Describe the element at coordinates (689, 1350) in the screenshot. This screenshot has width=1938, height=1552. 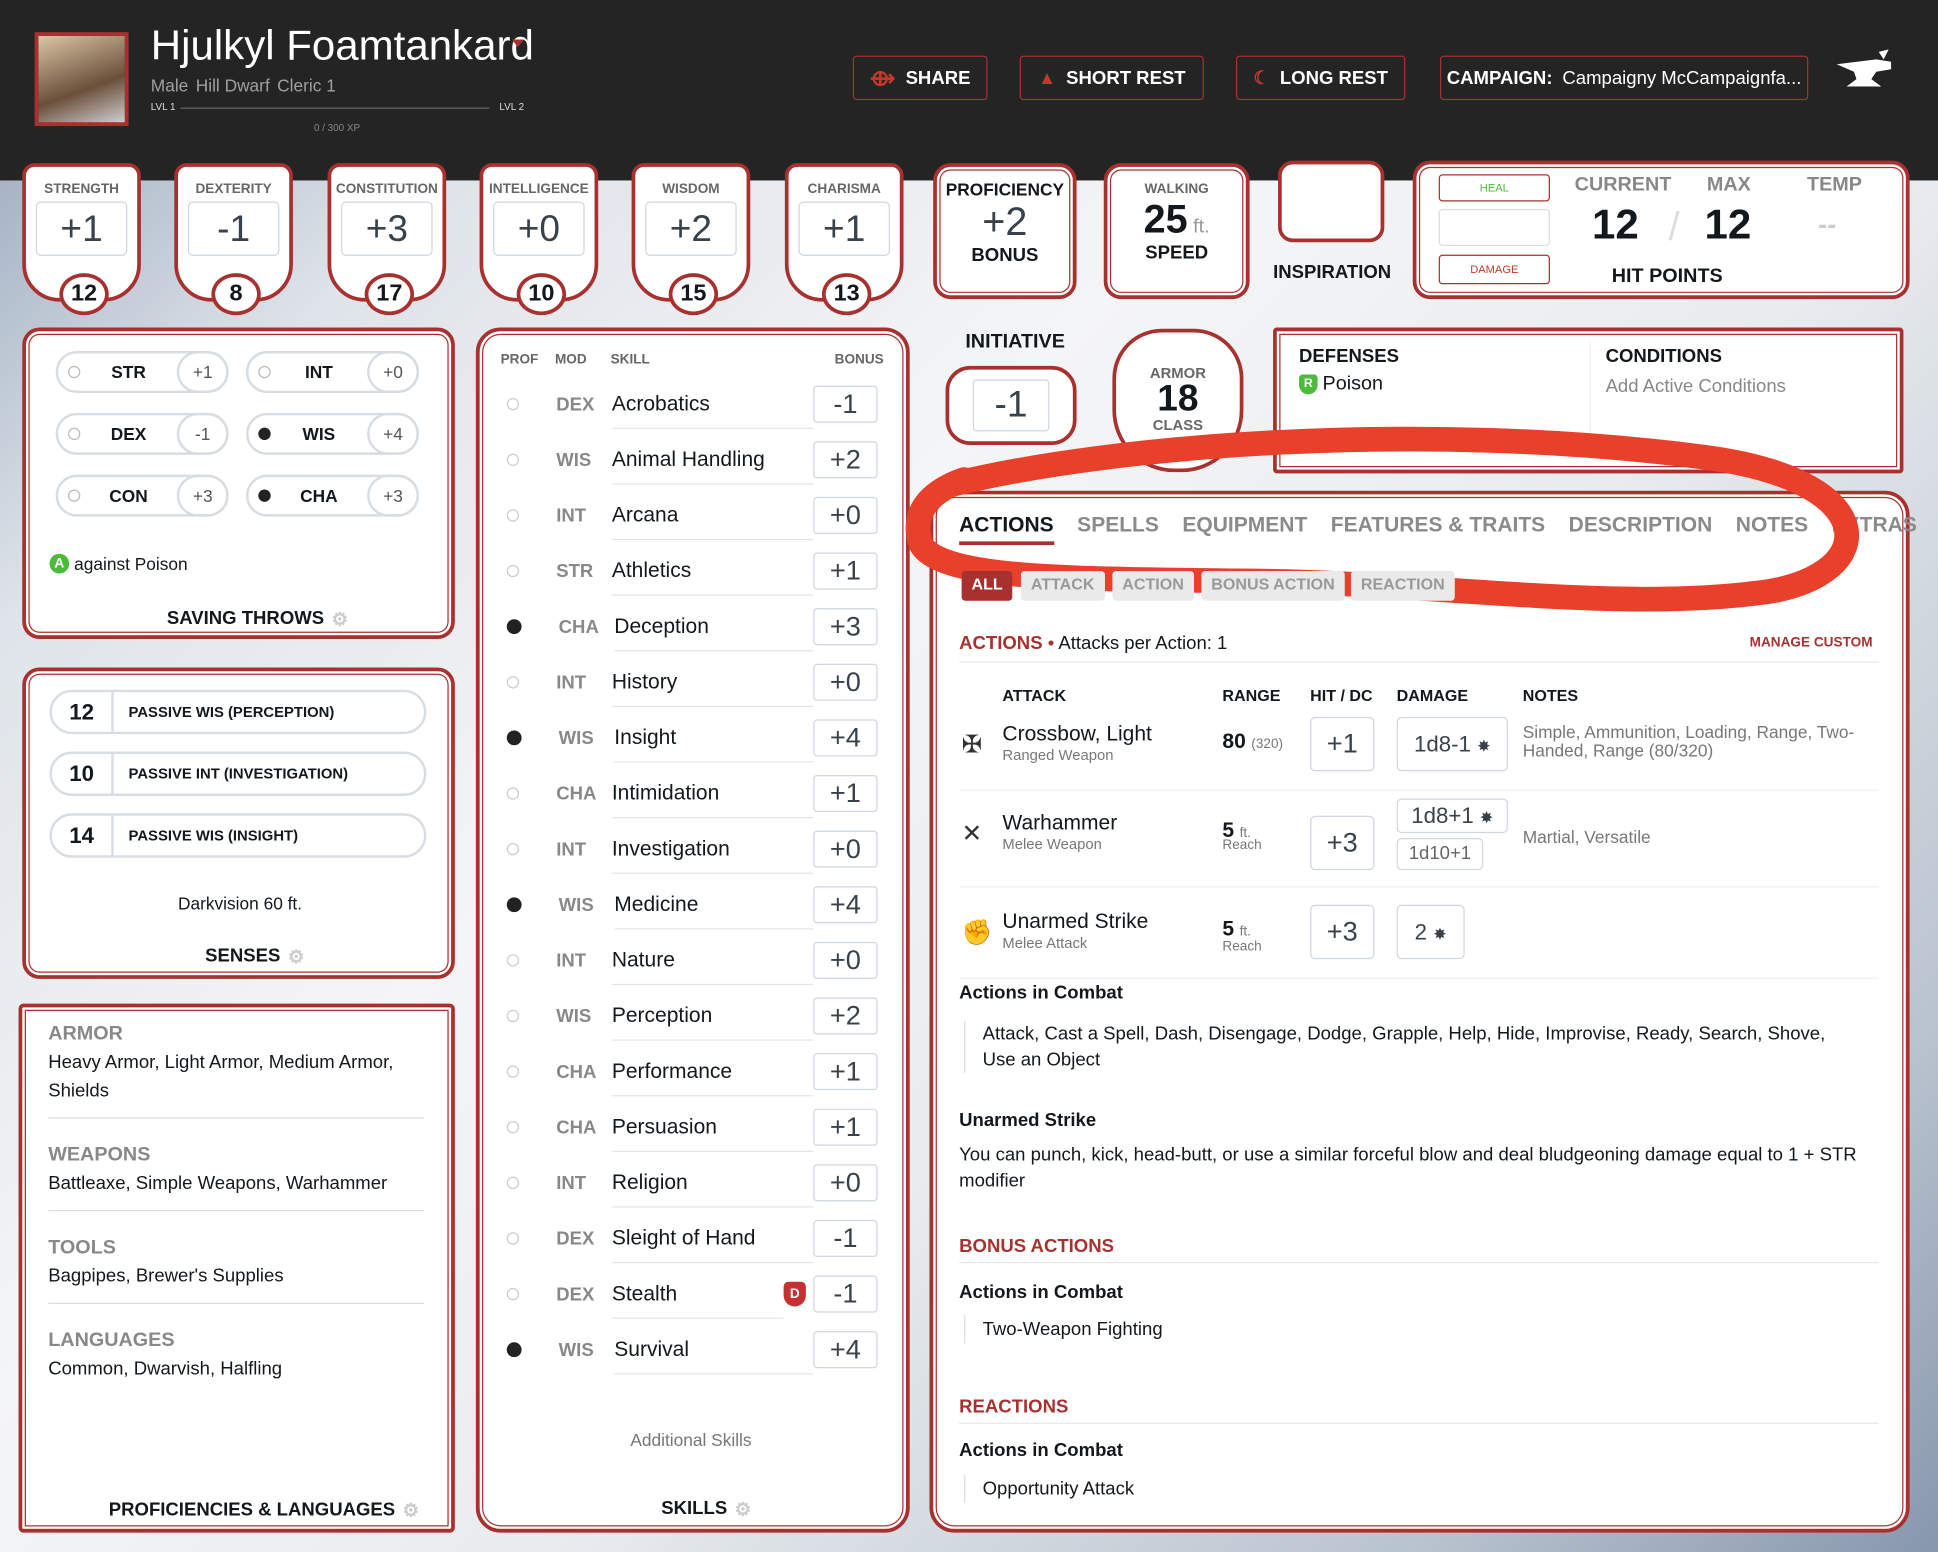
I see `skill-row-survival: WIS Survival +4` at that location.